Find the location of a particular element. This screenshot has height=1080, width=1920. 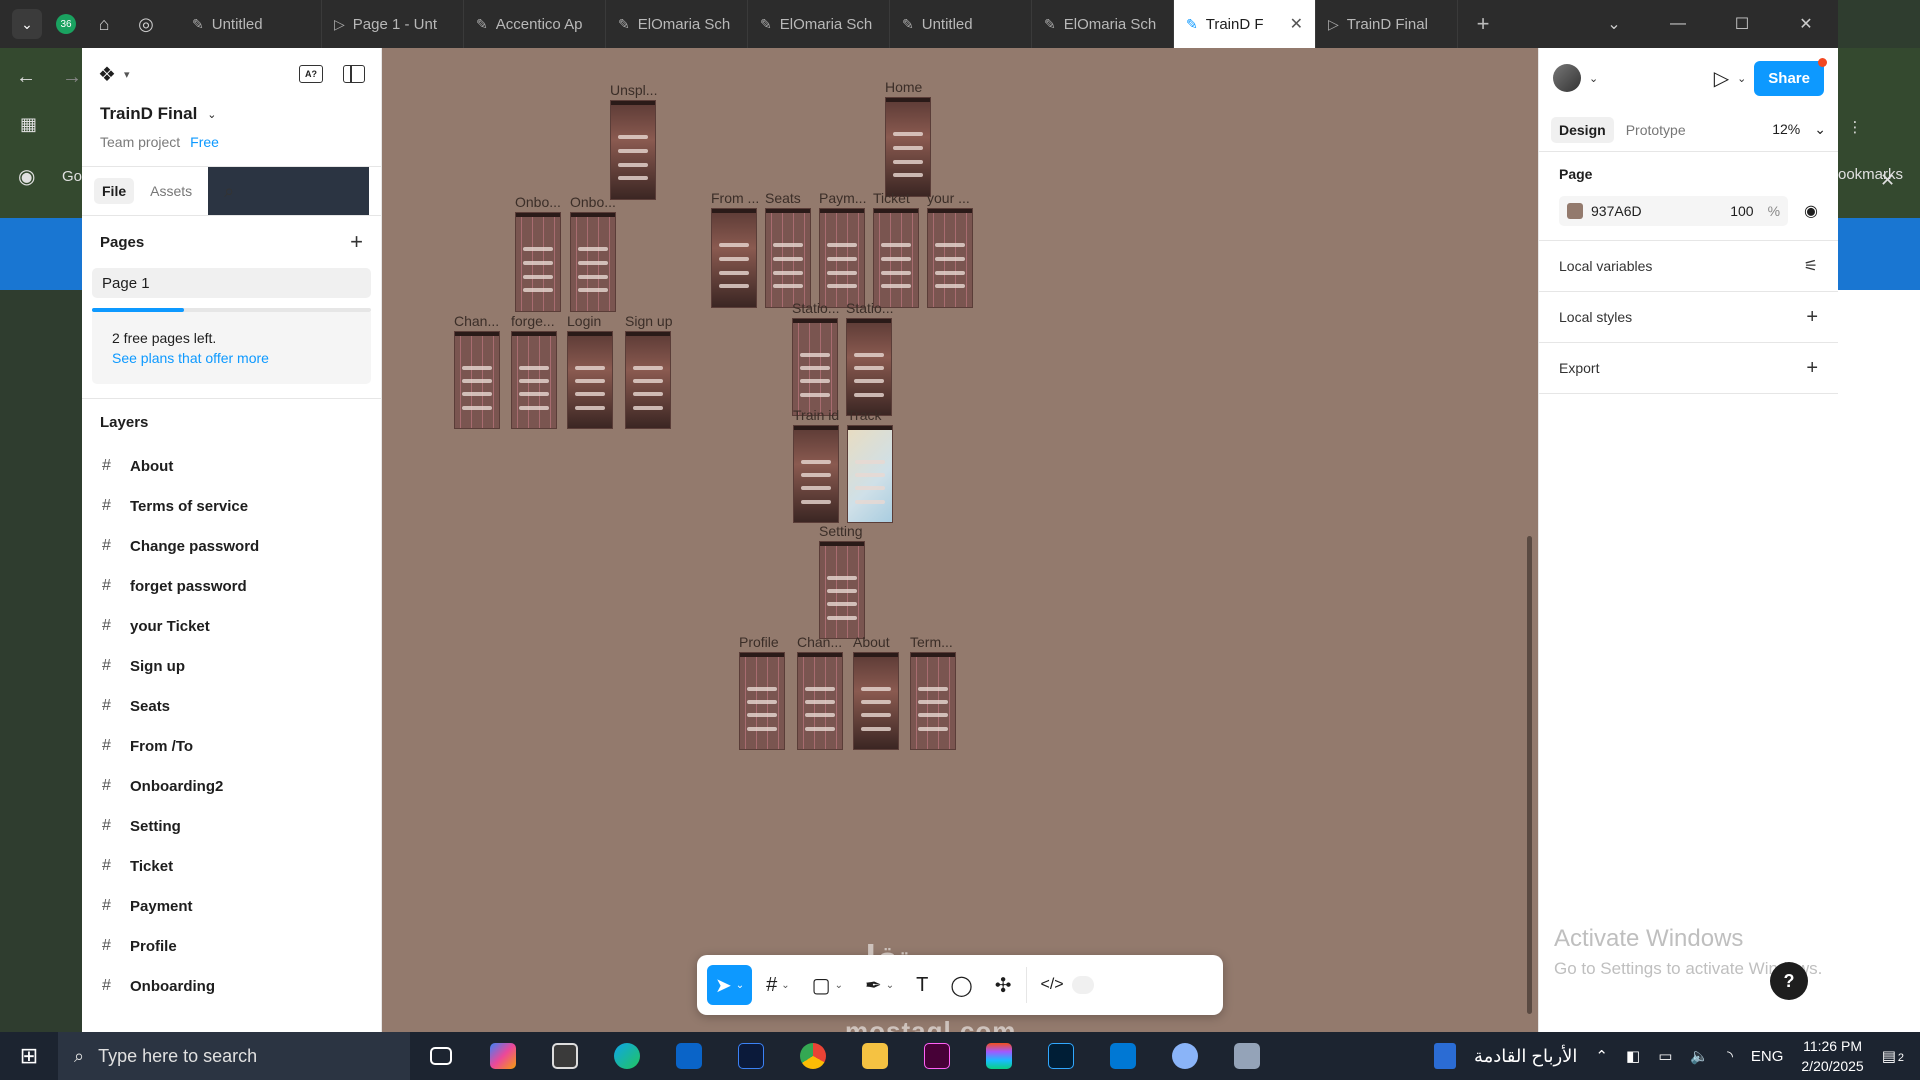

tab-assets: Assets is located at coordinates (171, 191).